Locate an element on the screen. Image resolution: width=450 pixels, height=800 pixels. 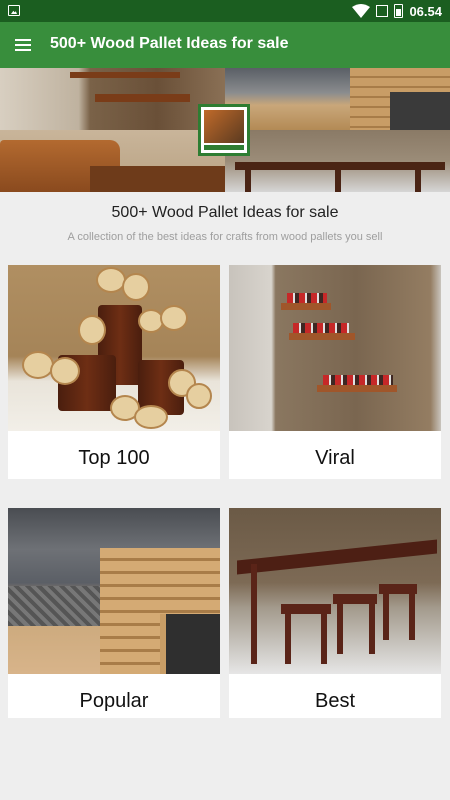
status-icons: 06.54 is located at coordinates (397, 11).